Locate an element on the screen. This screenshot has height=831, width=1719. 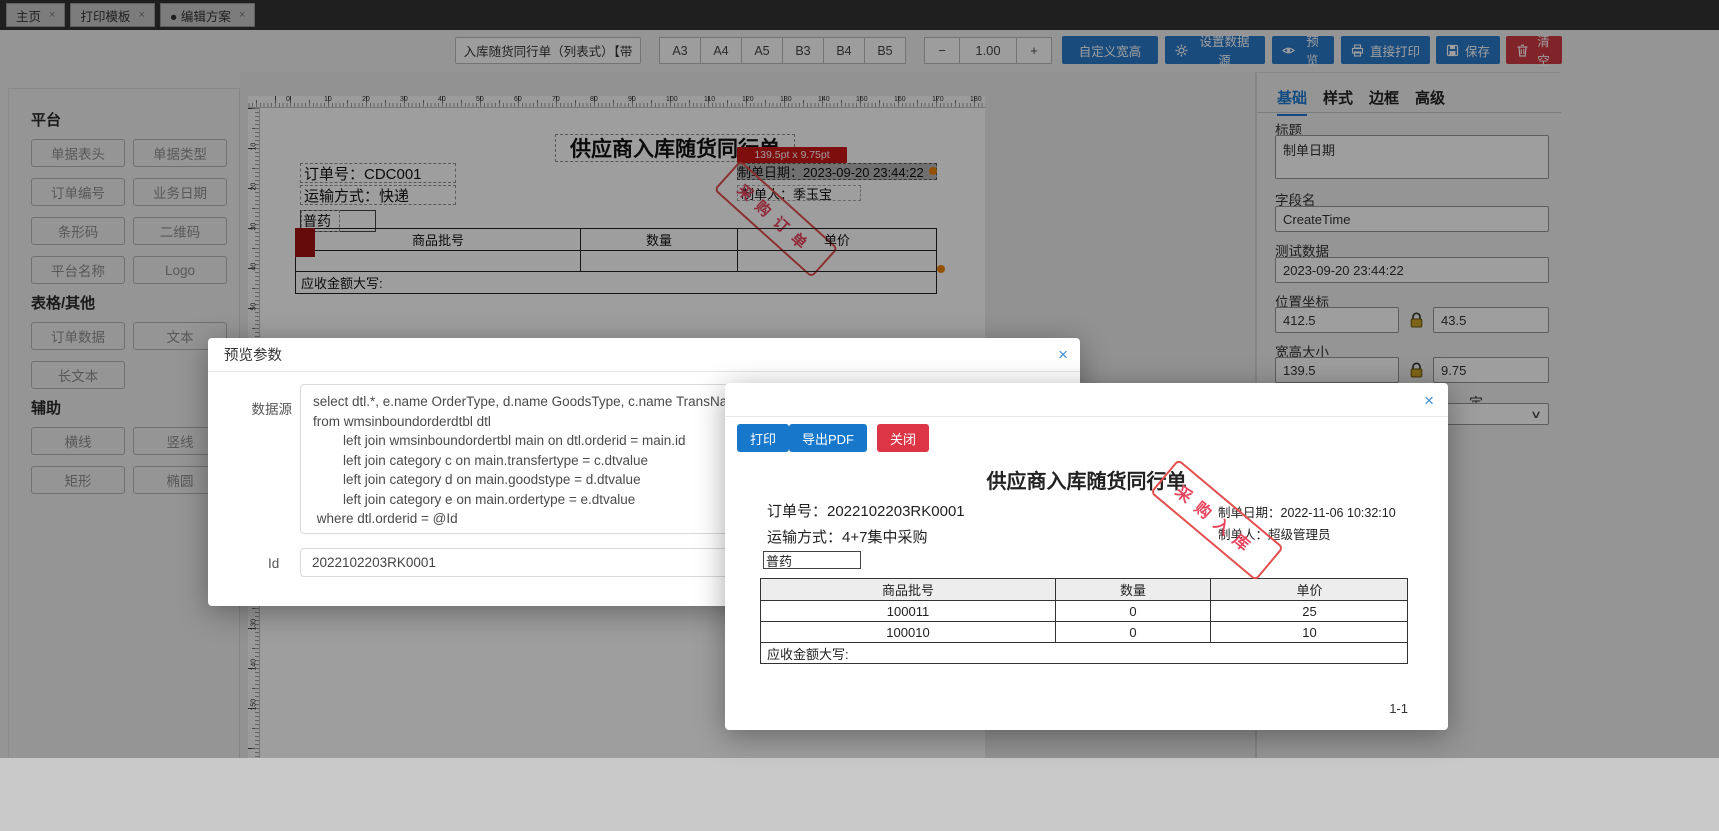
modal-header is located at coordinates (1086, 400).